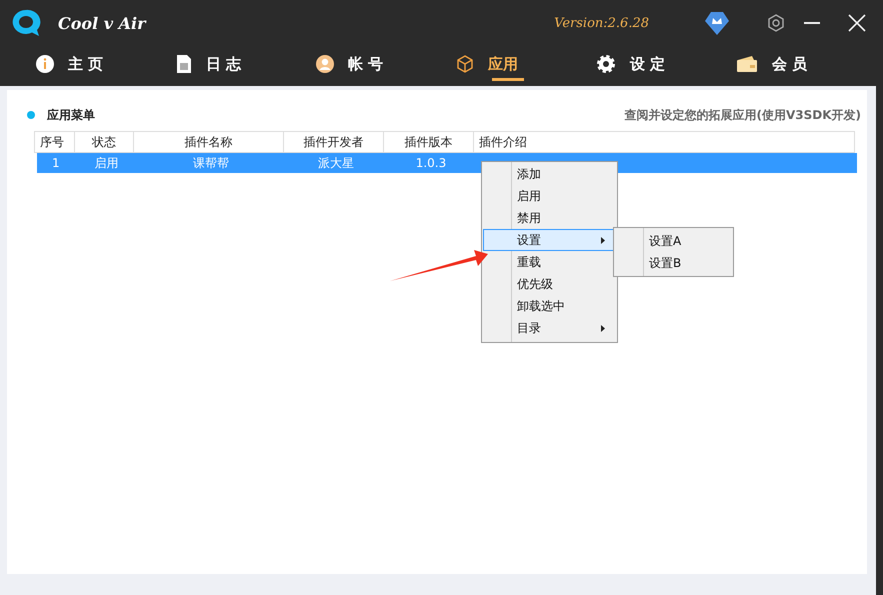 Image resolution: width=883 pixels, height=595 pixels. What do you see at coordinates (107, 163) in the screenshot?
I see `table-cell-text: 启用` at bounding box center [107, 163].